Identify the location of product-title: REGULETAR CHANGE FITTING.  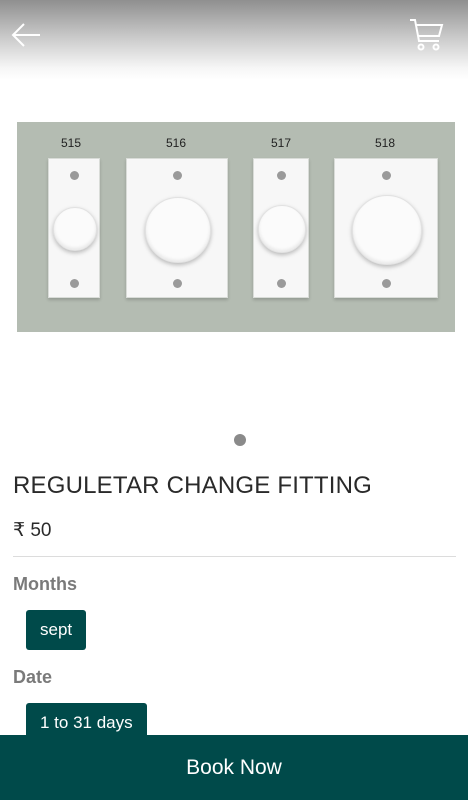
(193, 485).